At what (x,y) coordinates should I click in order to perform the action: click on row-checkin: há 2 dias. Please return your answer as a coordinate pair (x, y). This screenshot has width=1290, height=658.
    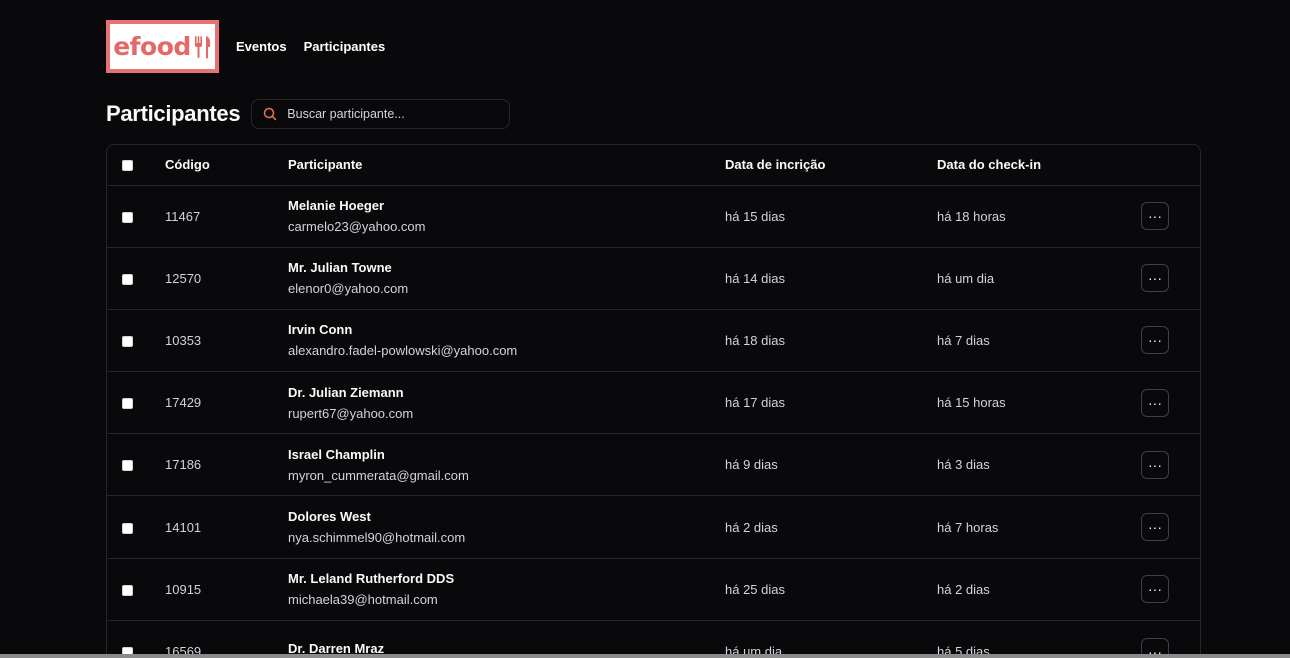
    Looking at the image, I should click on (963, 589).